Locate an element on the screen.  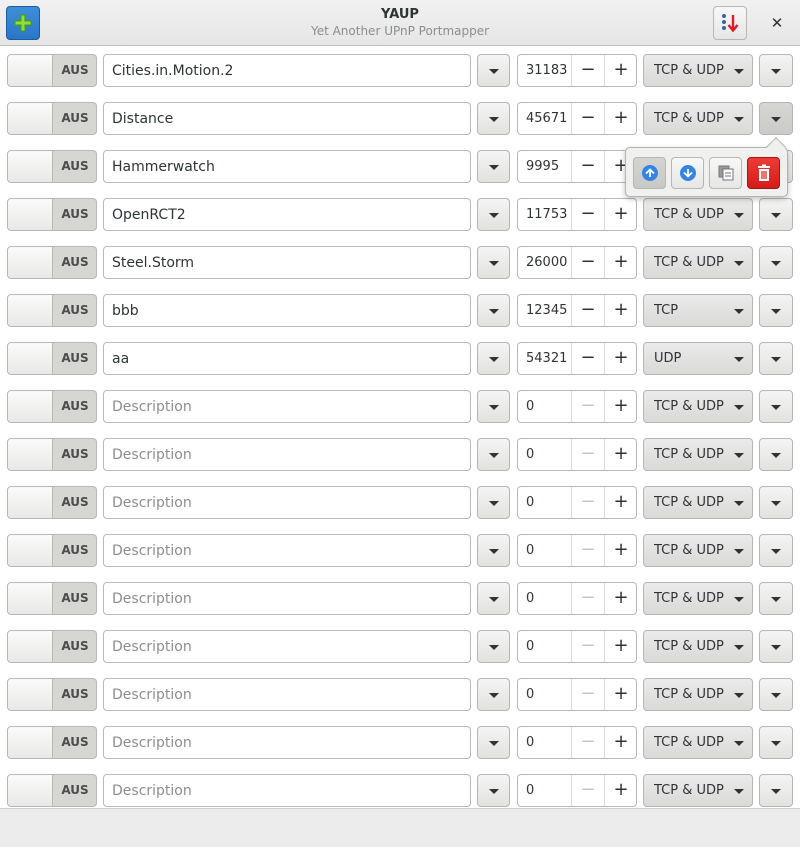
move-down-button is located at coordinates (687, 173).